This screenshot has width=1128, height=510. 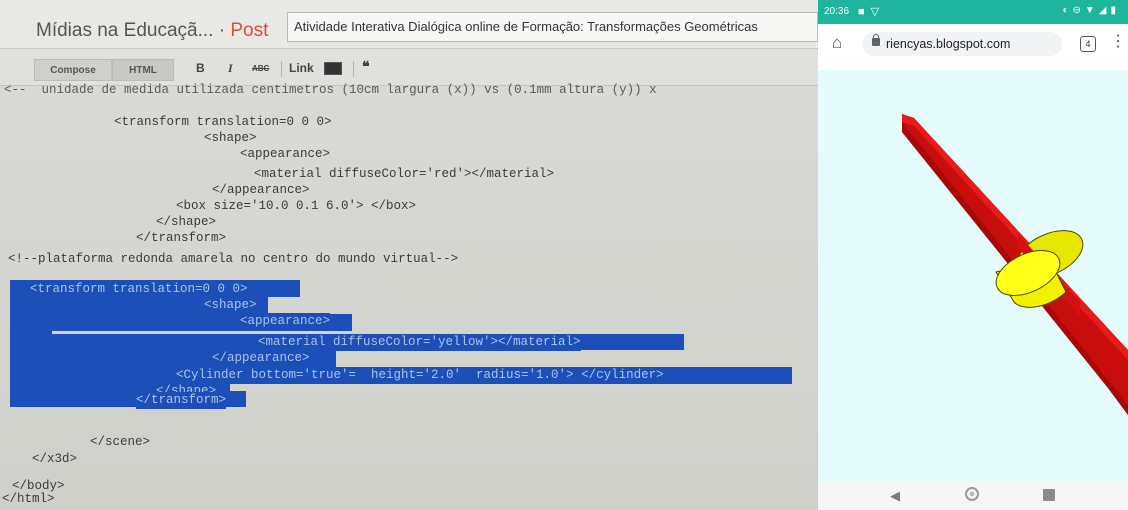 I want to click on blog-title: Mídias na Educaçã... · Post, so click(x=152, y=31).